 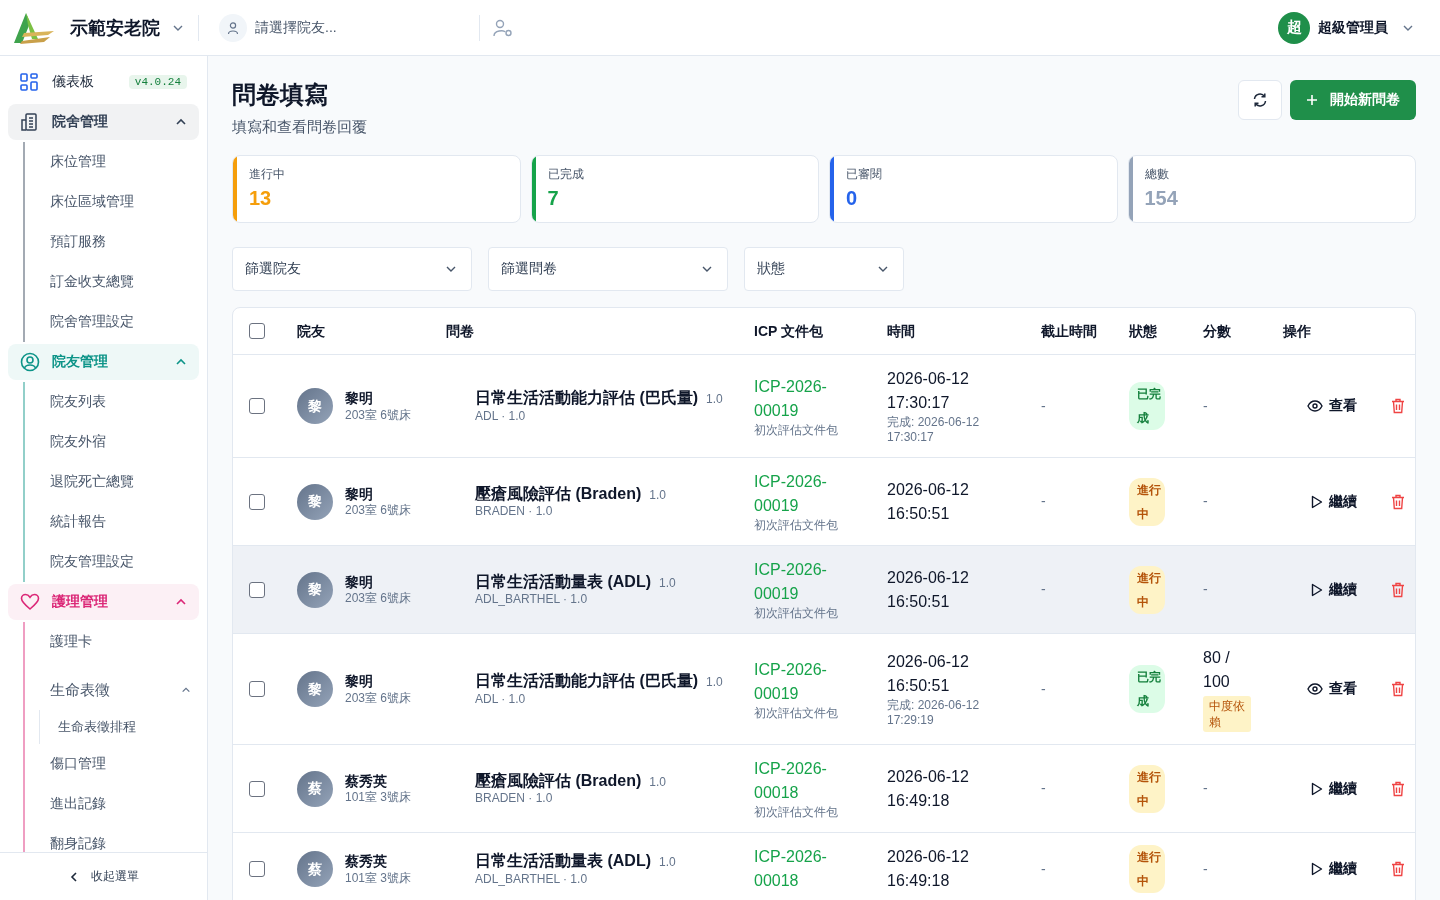 I want to click on filter-dropdown: 狀態, so click(x=824, y=269).